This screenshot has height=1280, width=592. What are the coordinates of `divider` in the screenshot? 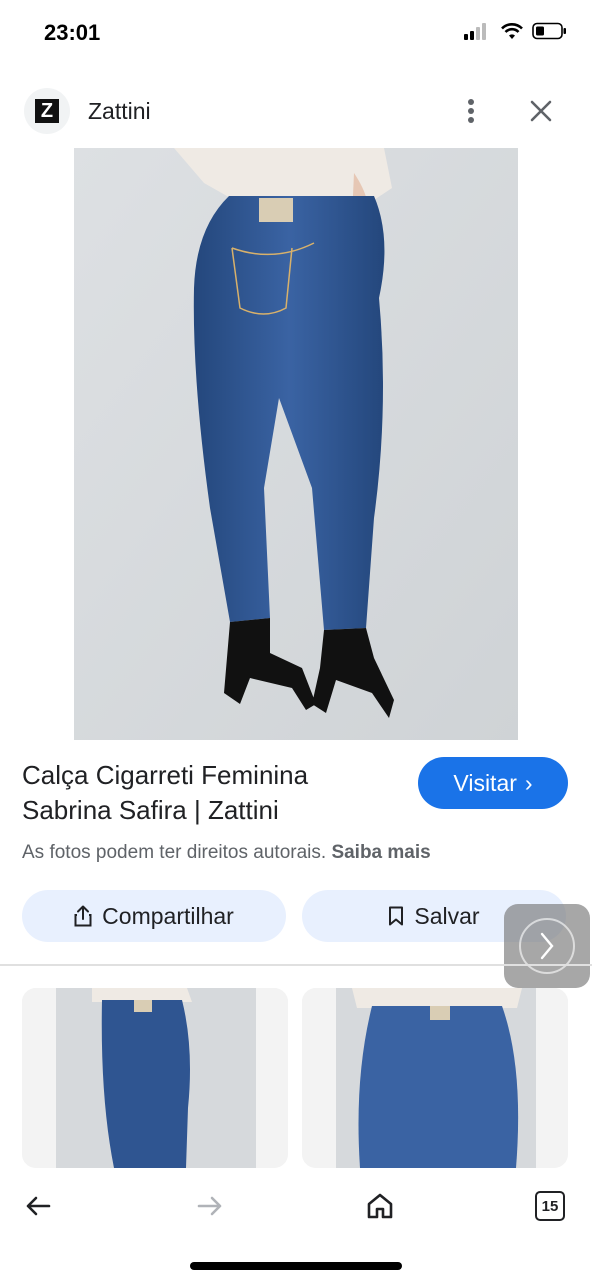 It's located at (296, 965).